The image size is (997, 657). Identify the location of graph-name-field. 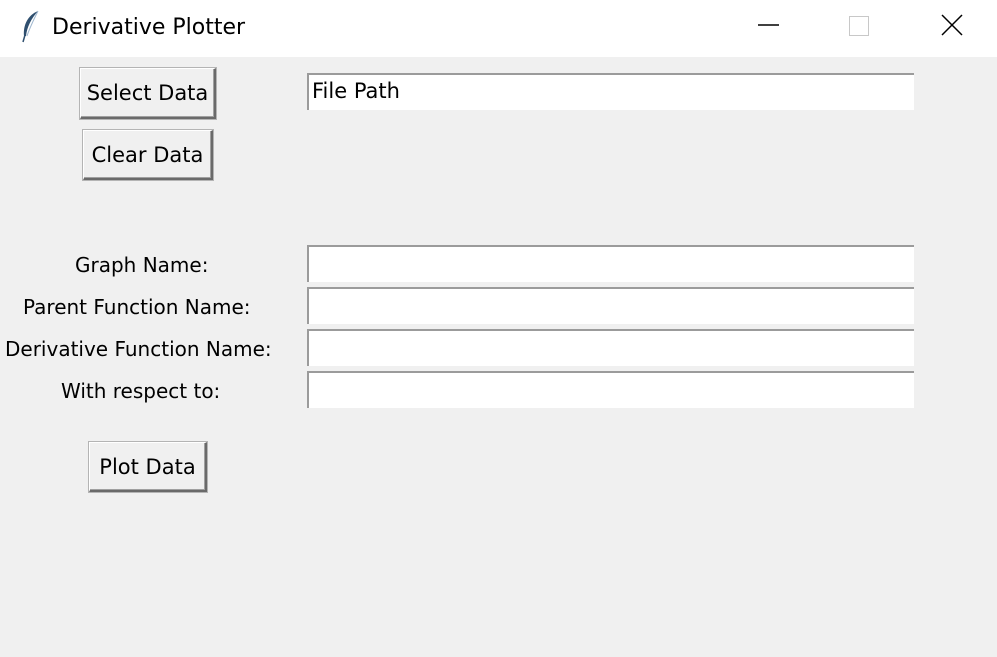
(610, 263).